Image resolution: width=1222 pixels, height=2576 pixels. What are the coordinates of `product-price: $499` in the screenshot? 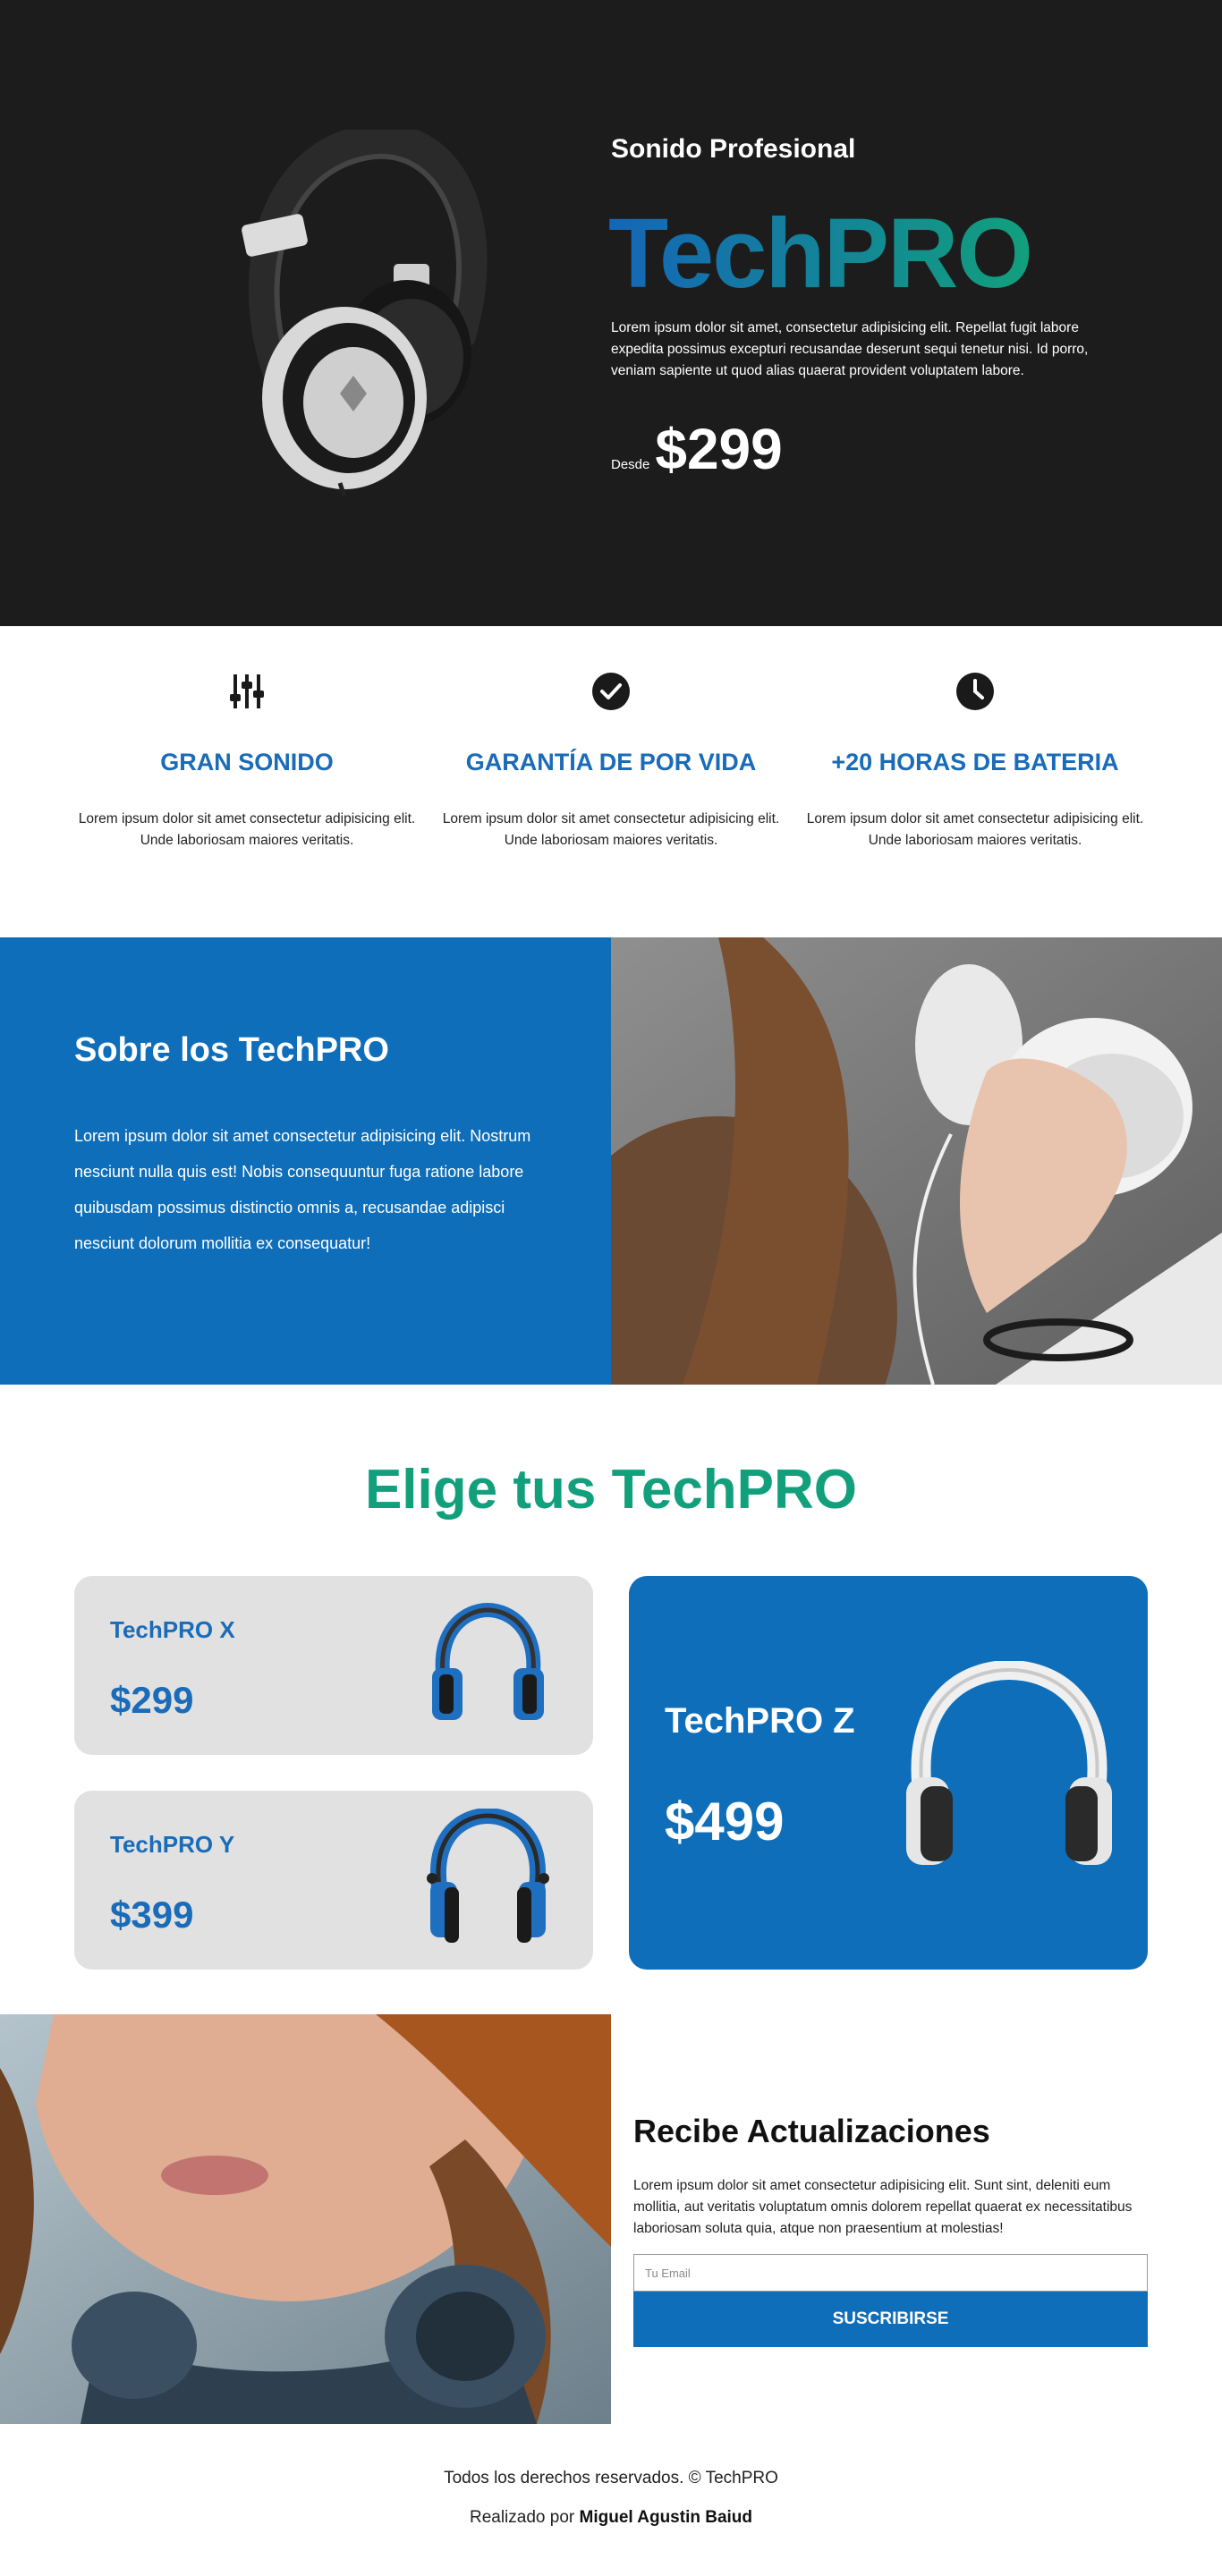 It's located at (725, 1822).